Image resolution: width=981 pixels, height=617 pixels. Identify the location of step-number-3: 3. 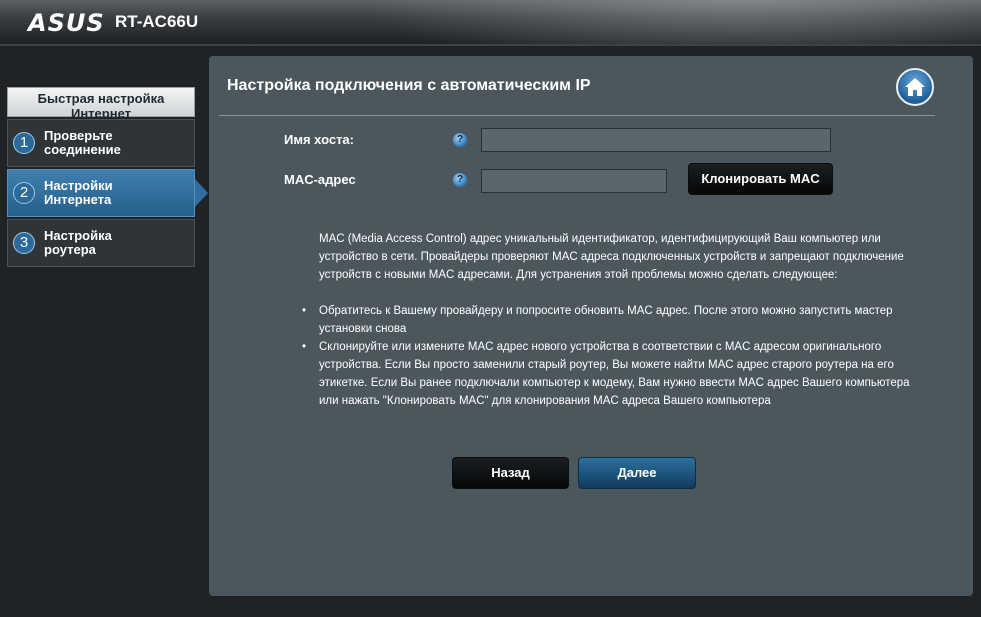
(24, 243).